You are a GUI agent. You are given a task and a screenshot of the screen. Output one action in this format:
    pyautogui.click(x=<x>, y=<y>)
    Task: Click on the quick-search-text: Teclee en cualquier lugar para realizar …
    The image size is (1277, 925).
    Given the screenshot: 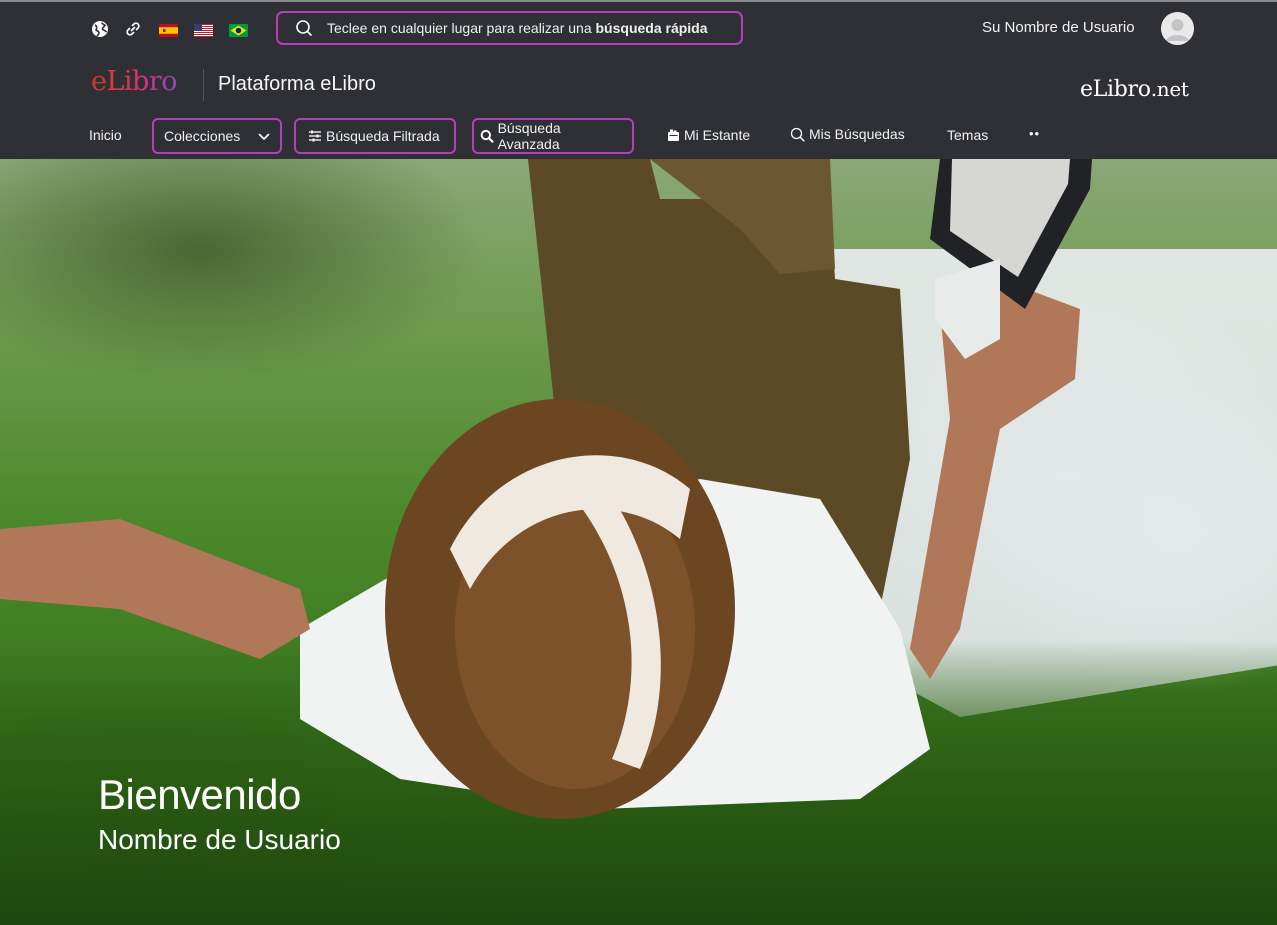 What is the action you would take?
    pyautogui.click(x=517, y=28)
    